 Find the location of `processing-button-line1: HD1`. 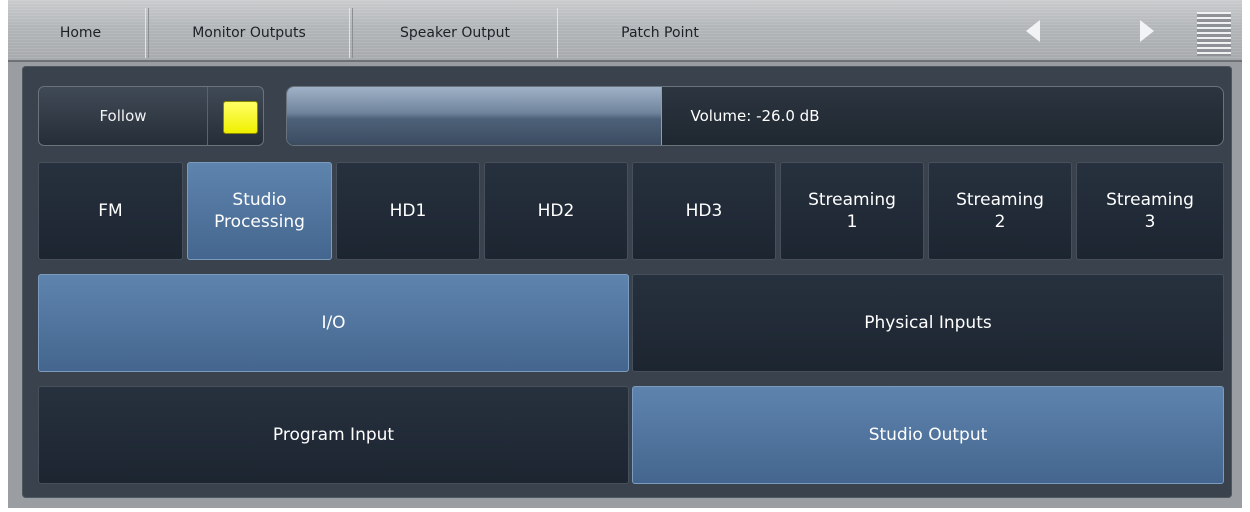

processing-button-line1: HD1 is located at coordinates (408, 211).